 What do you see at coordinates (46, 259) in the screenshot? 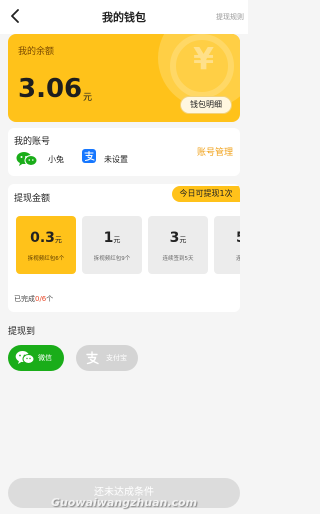
I see `option-condition: 拆视频红包6个` at bounding box center [46, 259].